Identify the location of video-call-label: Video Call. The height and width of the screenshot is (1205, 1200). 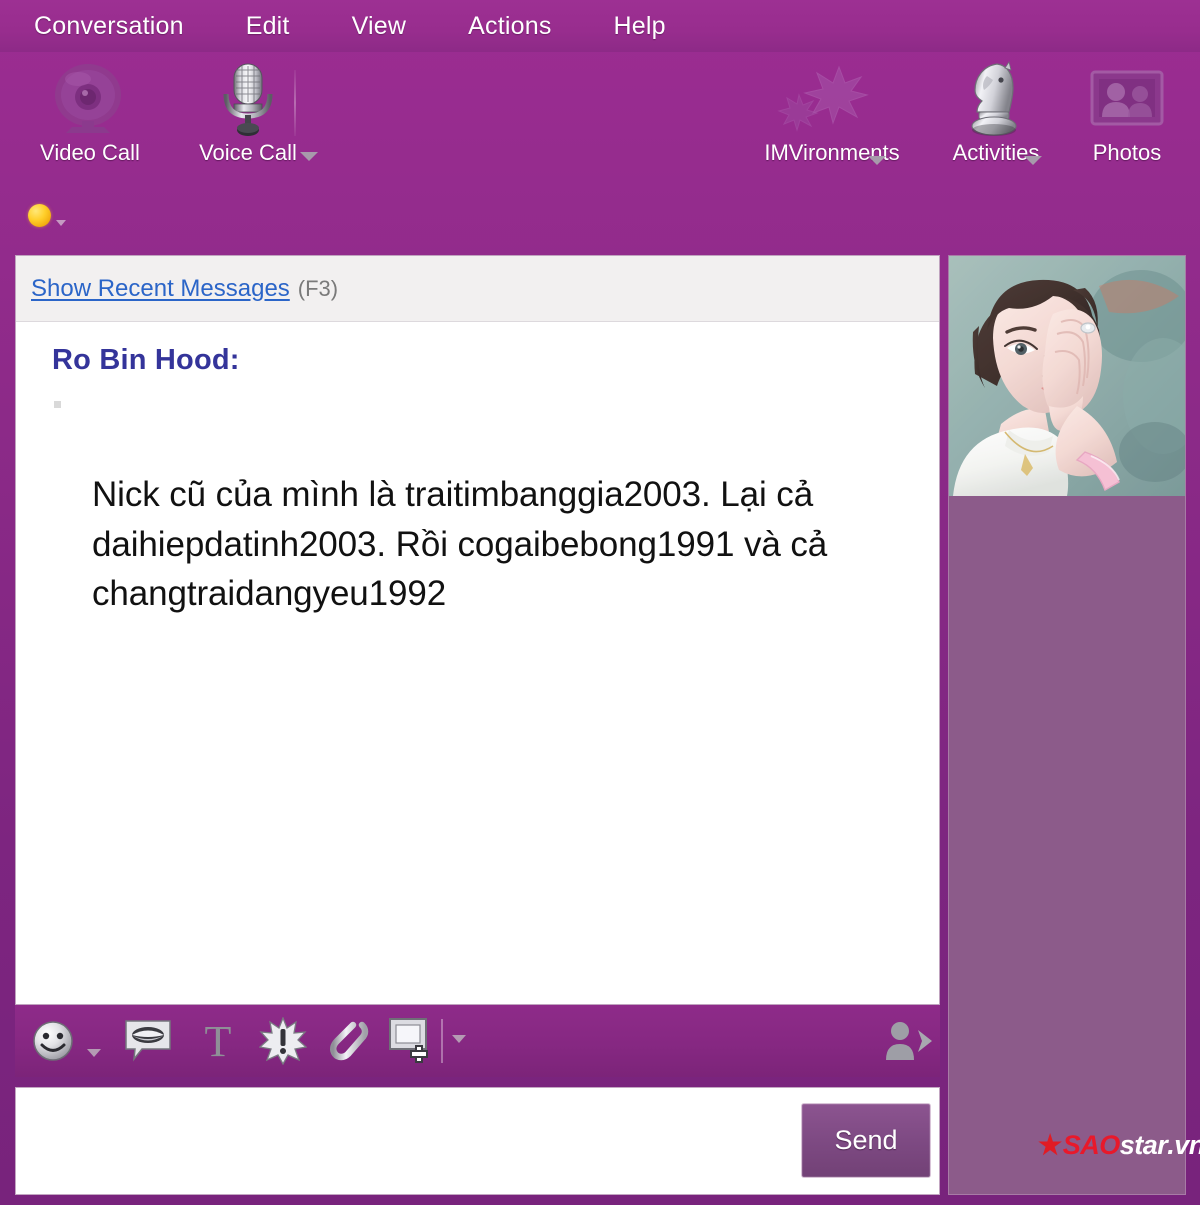
(90, 152).